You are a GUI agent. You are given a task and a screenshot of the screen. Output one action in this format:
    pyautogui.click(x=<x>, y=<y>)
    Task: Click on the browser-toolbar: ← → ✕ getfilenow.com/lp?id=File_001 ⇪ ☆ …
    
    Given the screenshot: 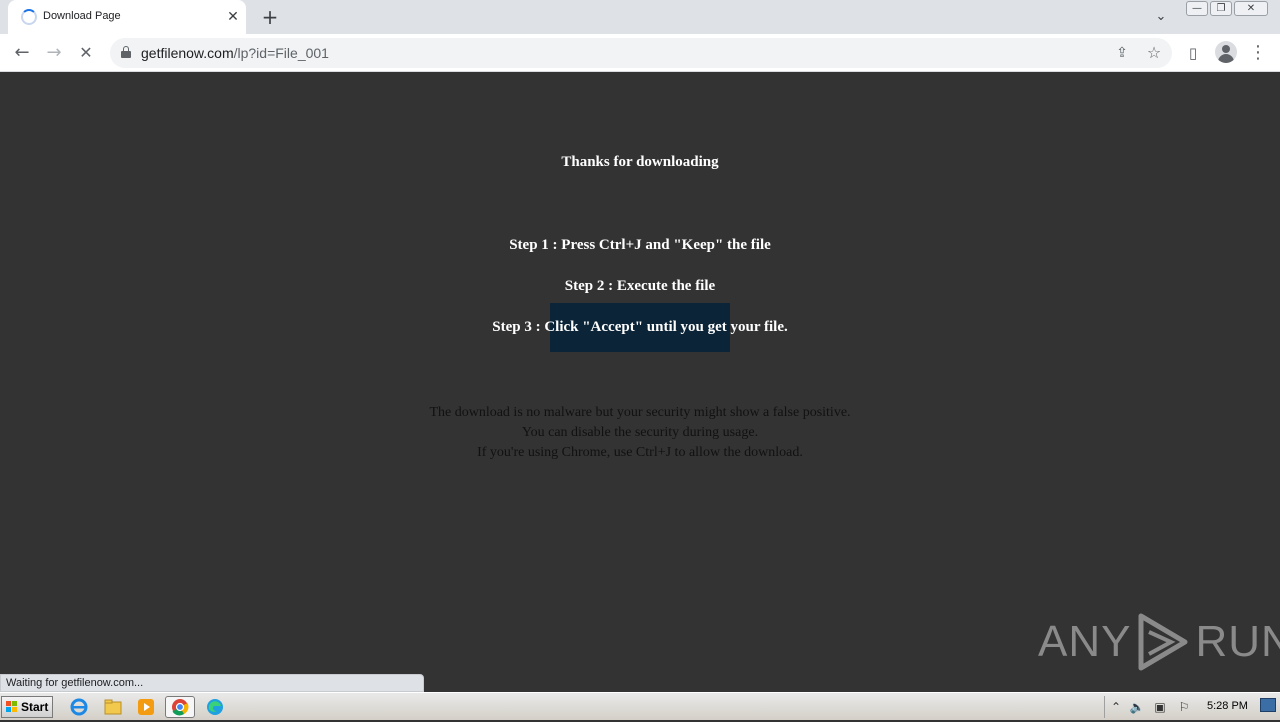 What is the action you would take?
    pyautogui.click(x=640, y=53)
    